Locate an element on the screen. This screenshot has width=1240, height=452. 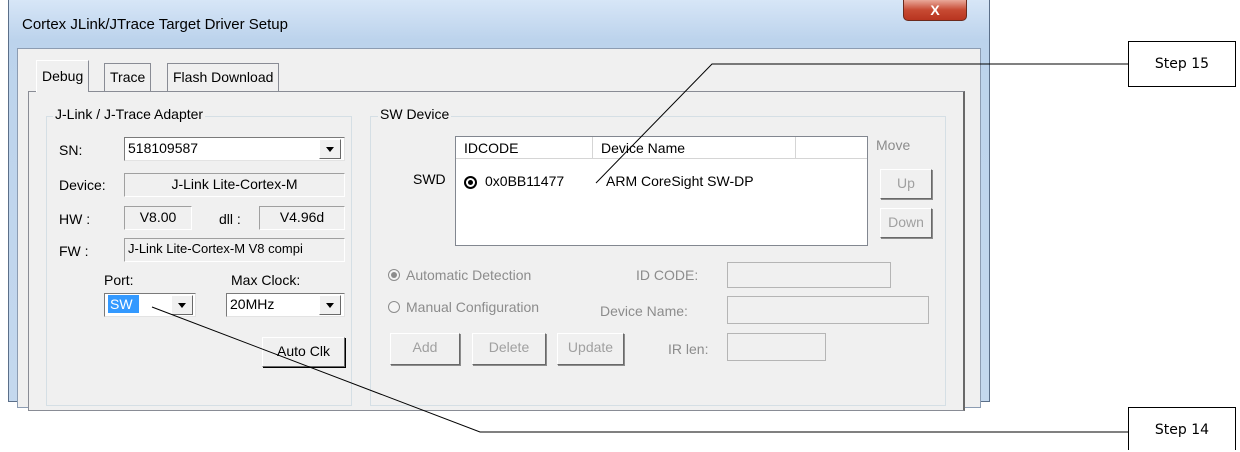
step14-callout: Step 14 is located at coordinates (1182, 428).